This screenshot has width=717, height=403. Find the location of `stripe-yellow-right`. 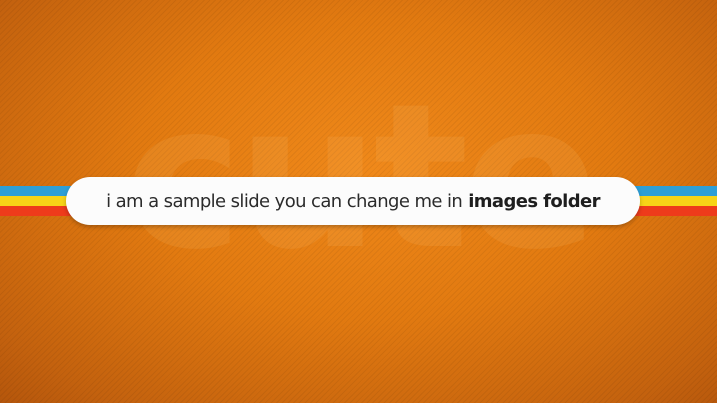

stripe-yellow-right is located at coordinates (673, 201).